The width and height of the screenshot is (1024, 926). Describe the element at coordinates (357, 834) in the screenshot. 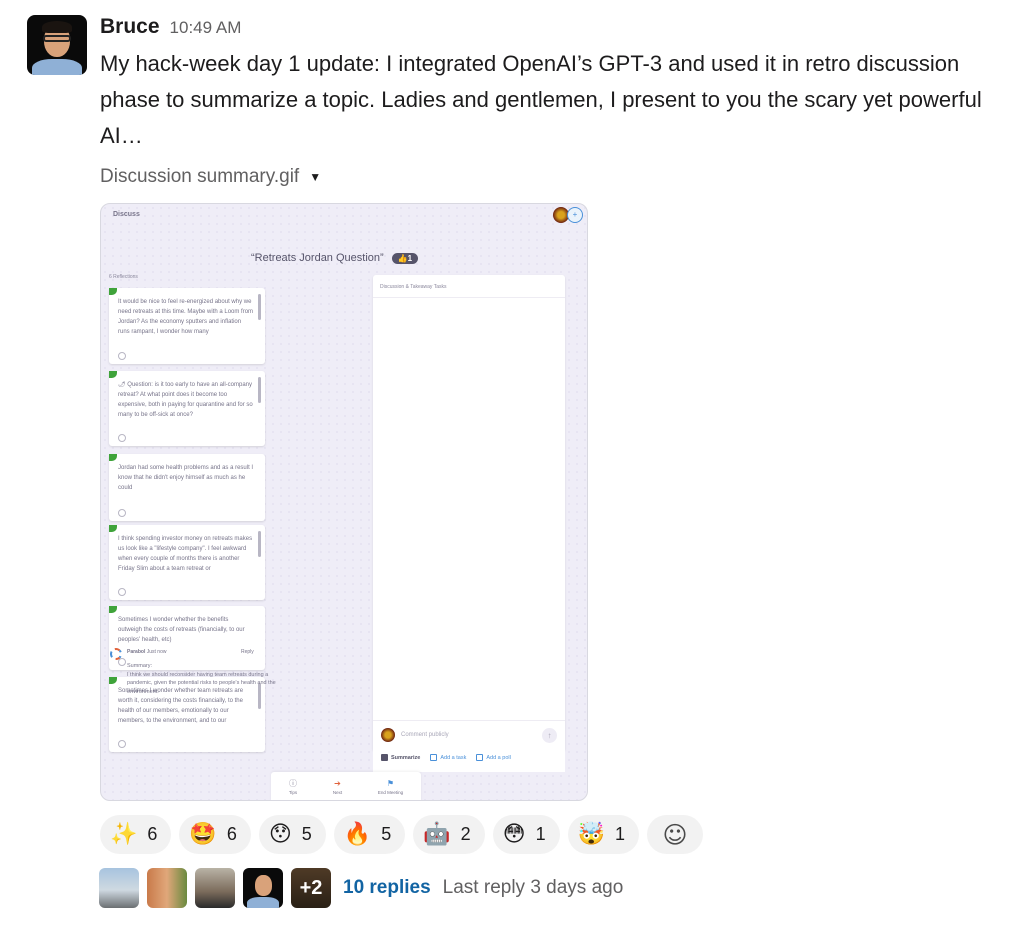

I see `fire-icon: 🔥` at that location.